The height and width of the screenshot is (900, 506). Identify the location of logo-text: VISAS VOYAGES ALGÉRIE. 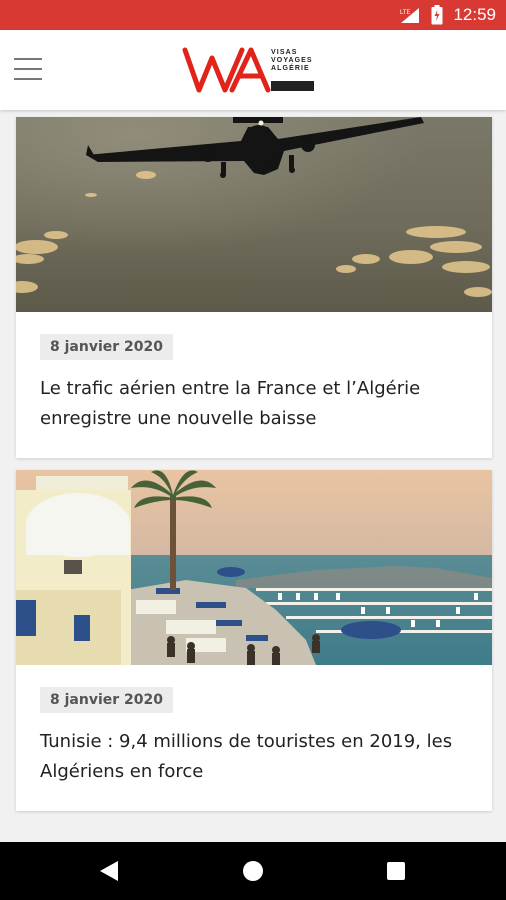
(292, 61).